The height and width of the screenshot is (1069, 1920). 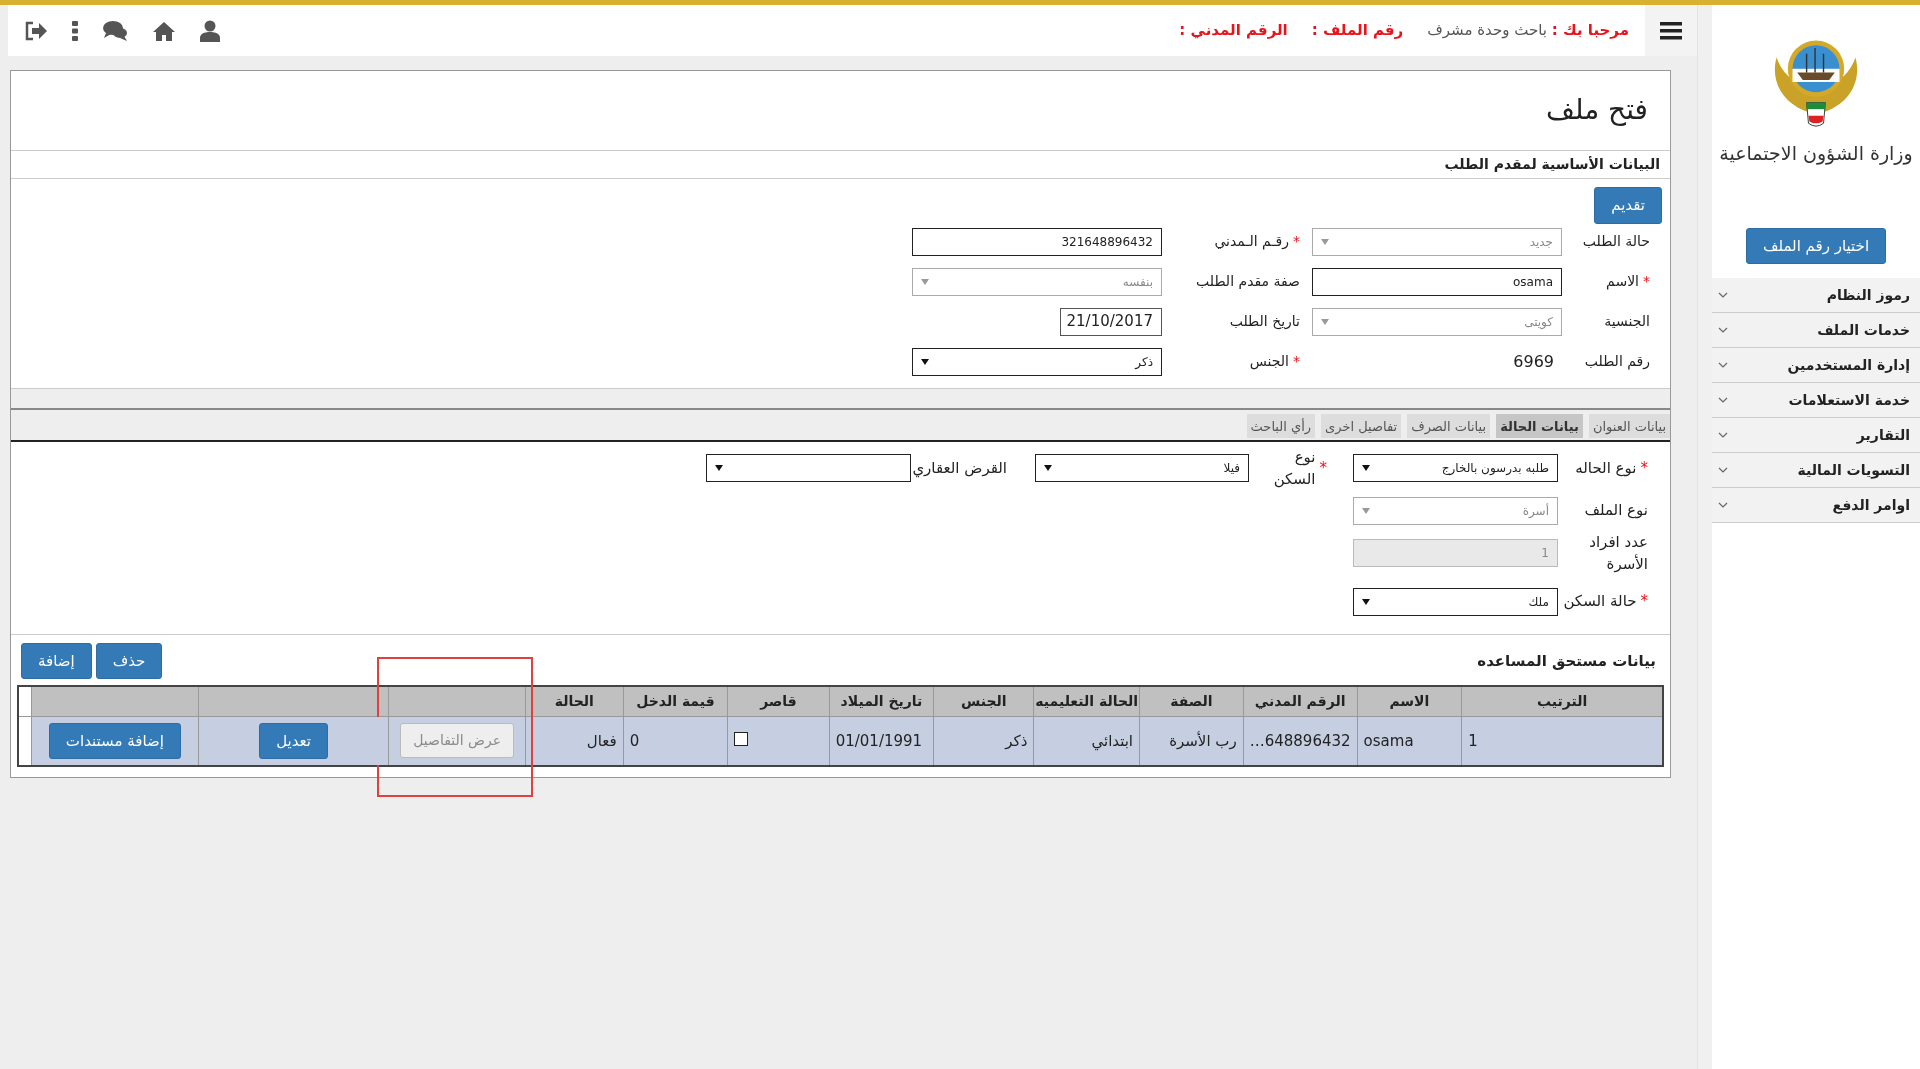 I want to click on menu-item: خدمة الاستعلامات, so click(x=1816, y=400).